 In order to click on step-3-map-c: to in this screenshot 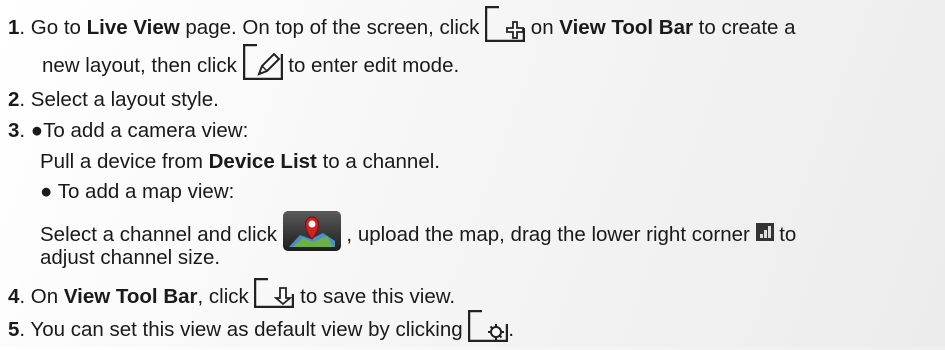, I will do `click(785, 234)`.